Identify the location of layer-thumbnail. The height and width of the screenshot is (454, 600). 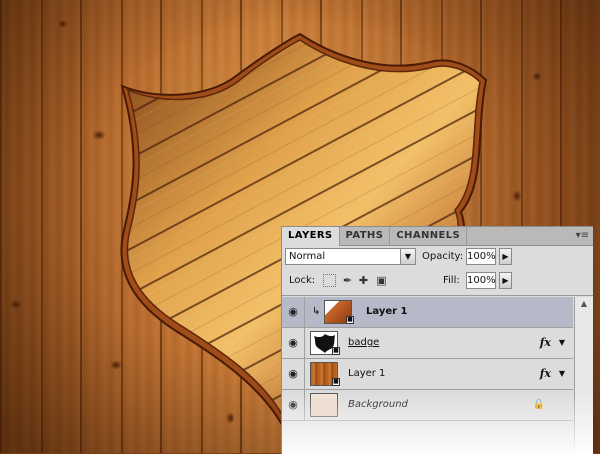
(324, 405).